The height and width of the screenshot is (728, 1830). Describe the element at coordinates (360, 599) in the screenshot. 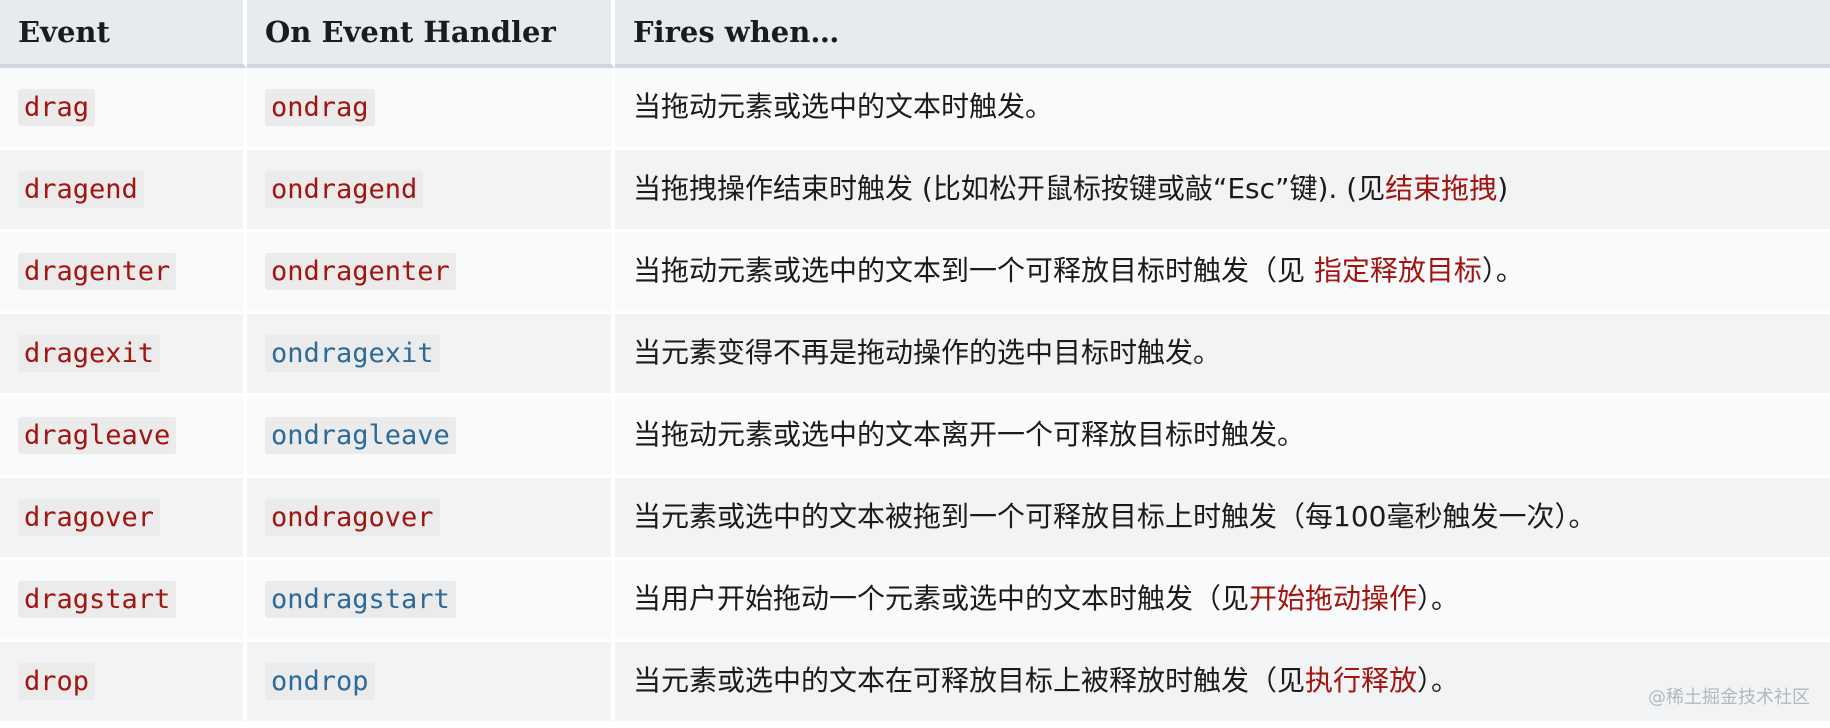

I see `handler-name-link: ondragstart` at that location.